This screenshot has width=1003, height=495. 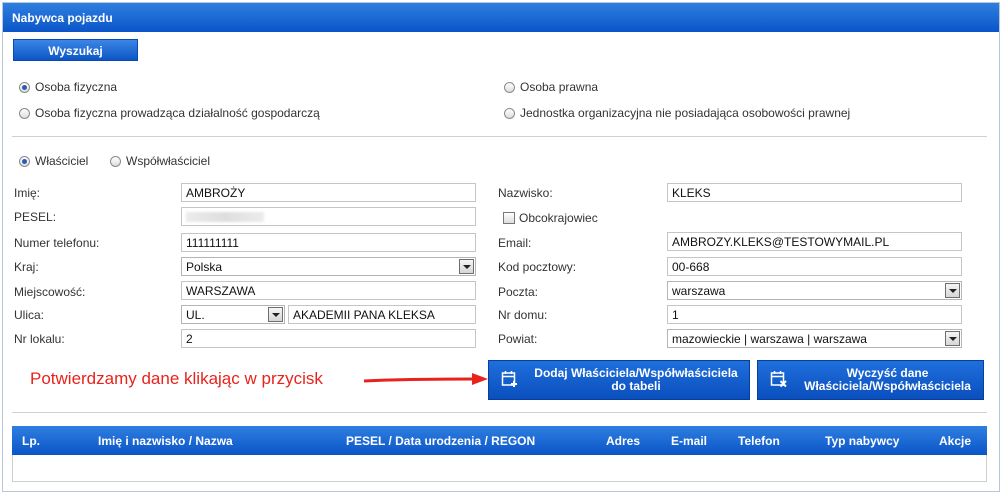 What do you see at coordinates (512, 380) in the screenshot?
I see `calendar-add-icon` at bounding box center [512, 380].